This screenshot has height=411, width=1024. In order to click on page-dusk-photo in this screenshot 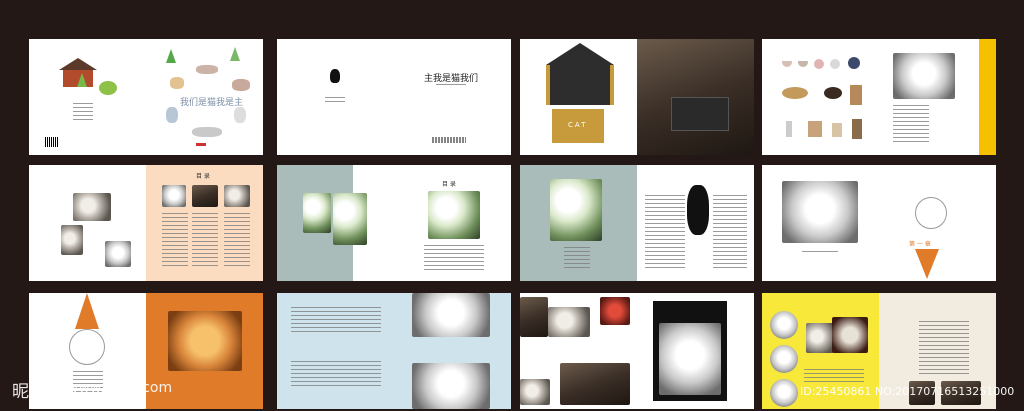, I will do `click(695, 97)`.